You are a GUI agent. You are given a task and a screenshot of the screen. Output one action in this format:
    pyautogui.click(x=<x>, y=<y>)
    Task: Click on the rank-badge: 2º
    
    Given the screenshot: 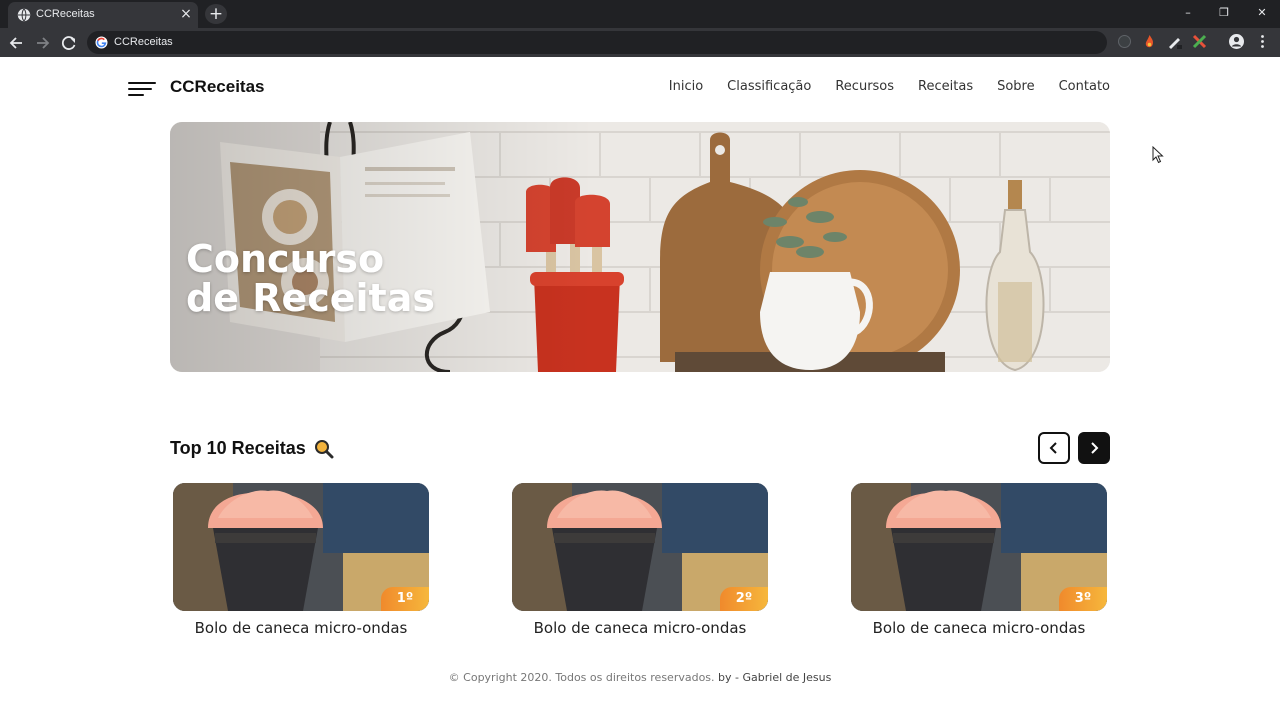 What is the action you would take?
    pyautogui.click(x=744, y=599)
    